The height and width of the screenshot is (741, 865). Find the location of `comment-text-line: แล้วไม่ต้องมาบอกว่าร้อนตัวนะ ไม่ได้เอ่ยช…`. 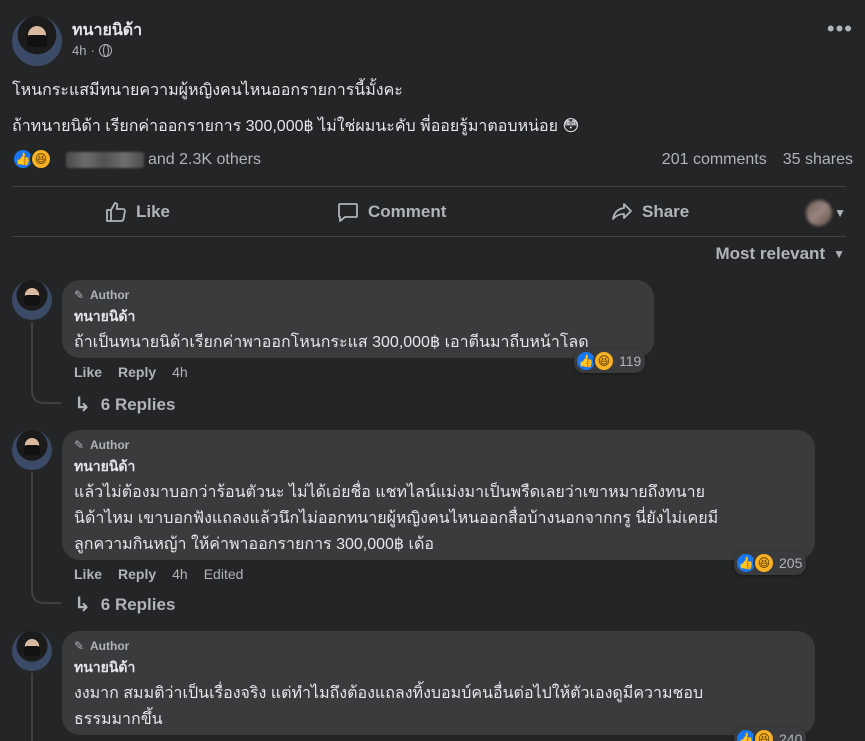

comment-text-line: แล้วไม่ต้องมาบอกว่าร้อนตัวนะ ไม่ได้เอ่ยช… is located at coordinates (389, 492).